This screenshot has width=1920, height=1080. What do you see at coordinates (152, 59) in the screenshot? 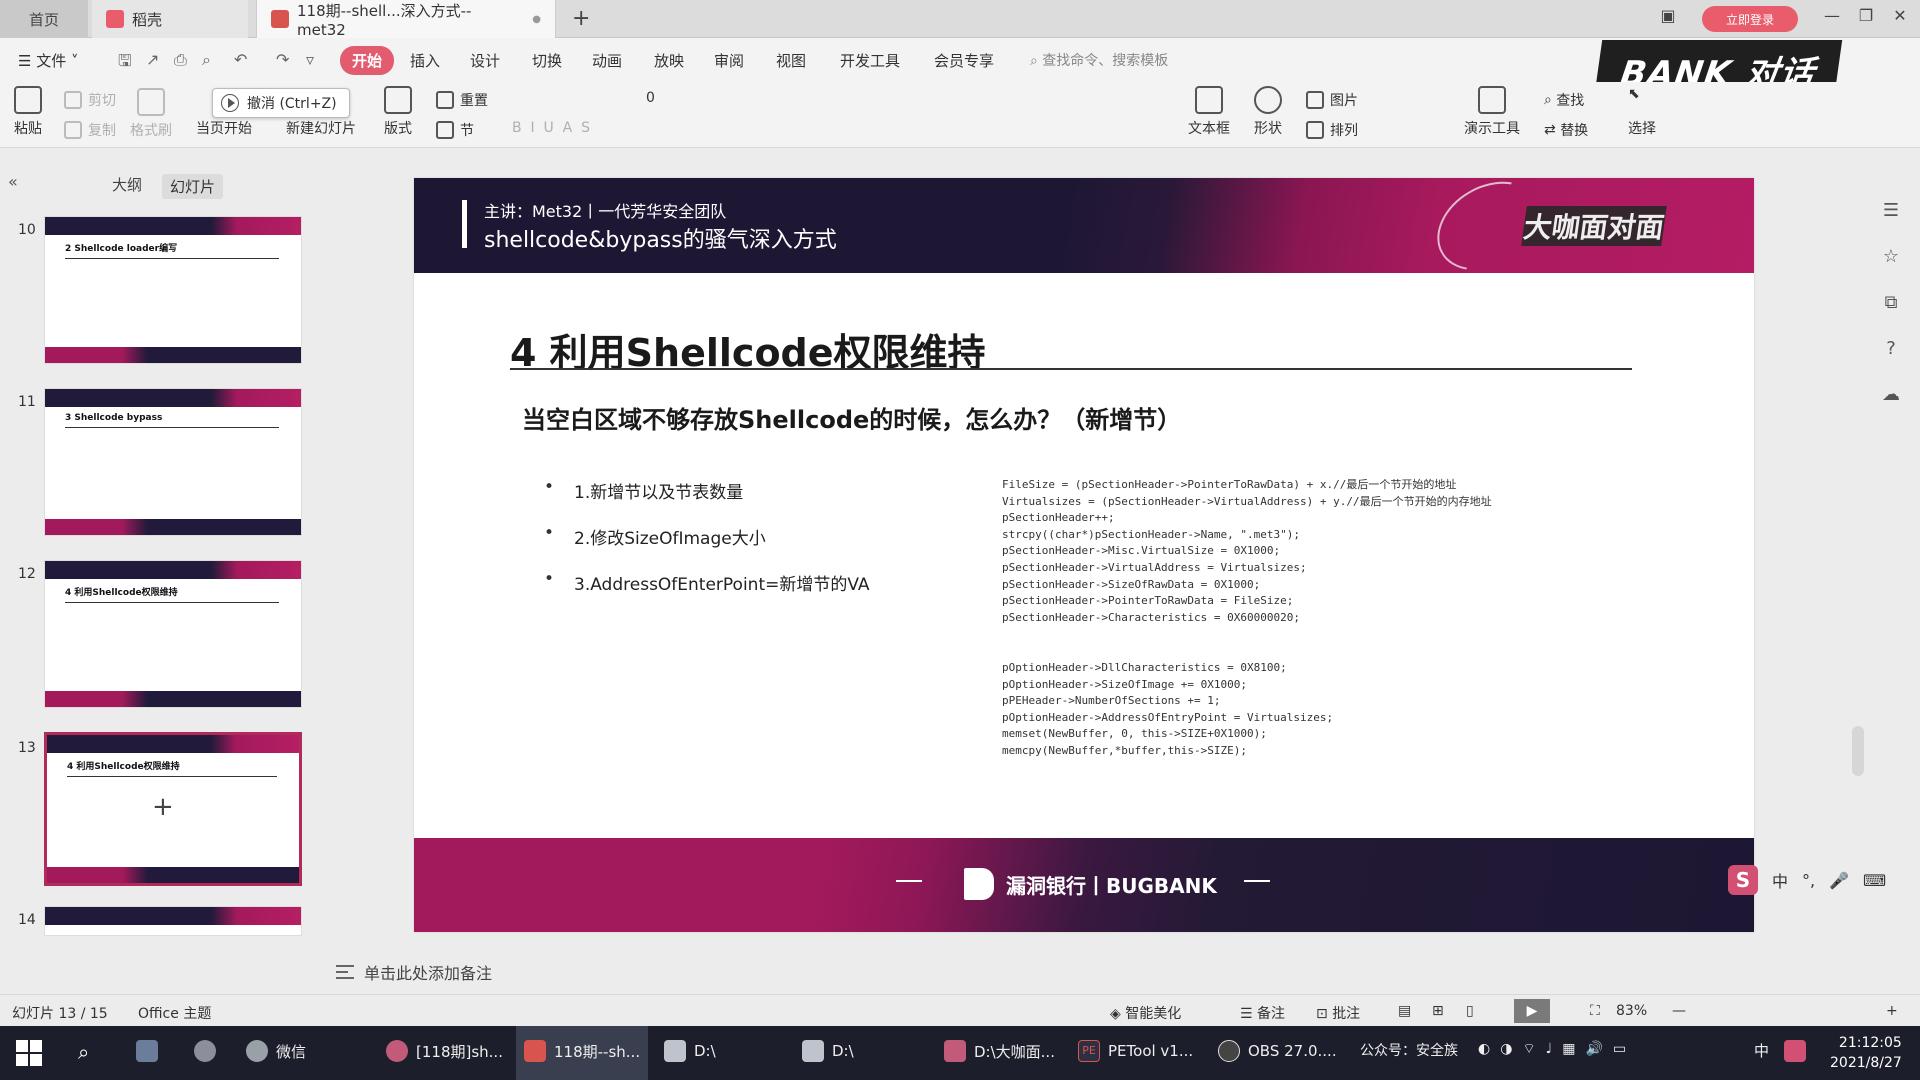
I see `export-icon: ↗` at bounding box center [152, 59].